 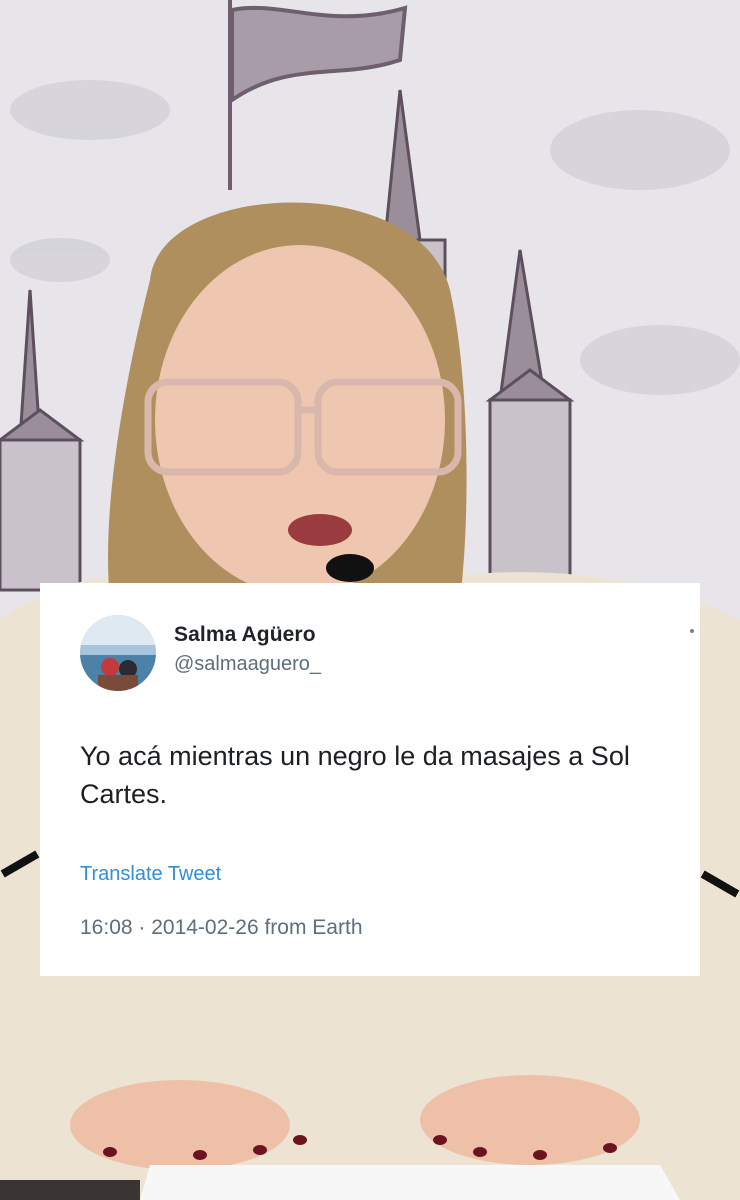 I want to click on display-name: Salma Agüero, so click(x=245, y=635).